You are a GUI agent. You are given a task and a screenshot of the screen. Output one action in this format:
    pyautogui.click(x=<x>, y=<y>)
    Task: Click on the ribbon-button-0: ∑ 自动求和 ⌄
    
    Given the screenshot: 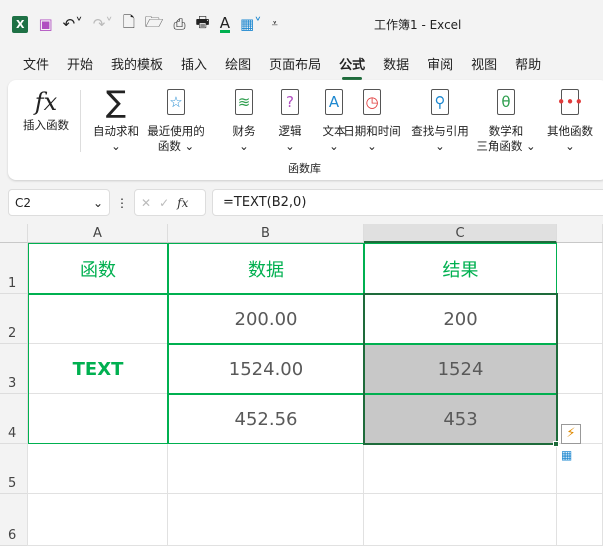 What is the action you would take?
    pyautogui.click(x=116, y=120)
    